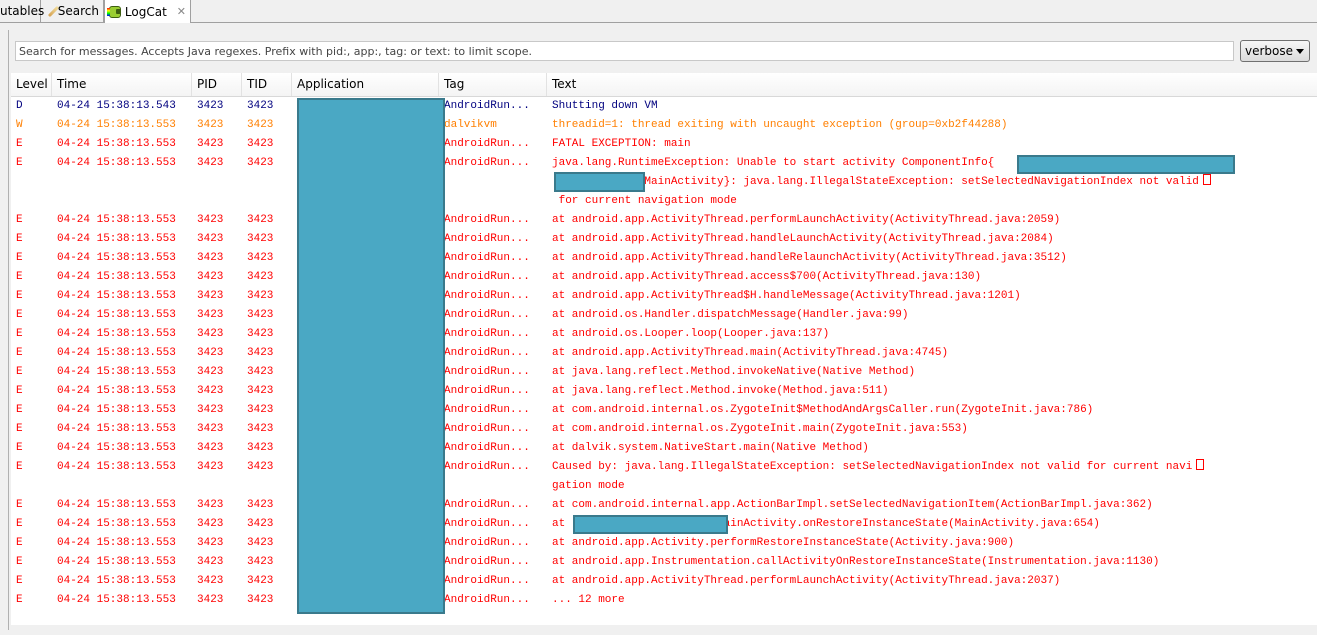 Image resolution: width=1317 pixels, height=635 pixels. Describe the element at coordinates (932, 84) in the screenshot. I see `column-header-text: Text` at that location.